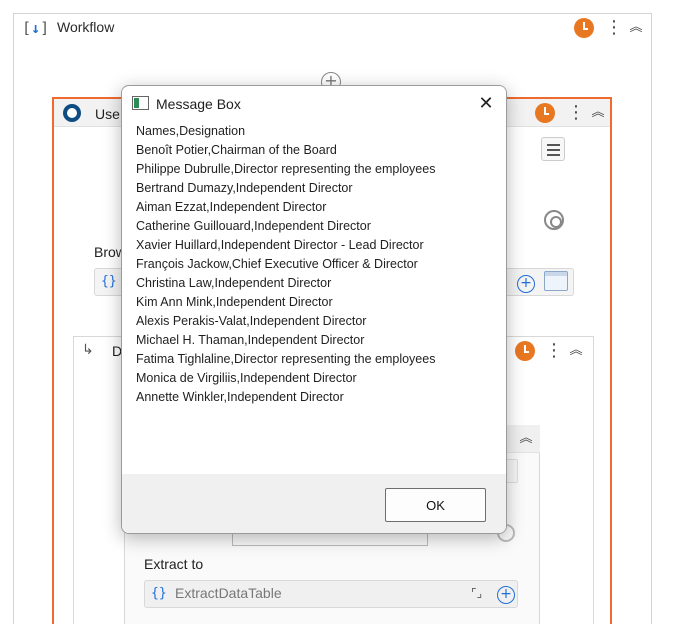 Image resolution: width=683 pixels, height=624 pixels. I want to click on hamburger-menu-icon, so click(553, 149).